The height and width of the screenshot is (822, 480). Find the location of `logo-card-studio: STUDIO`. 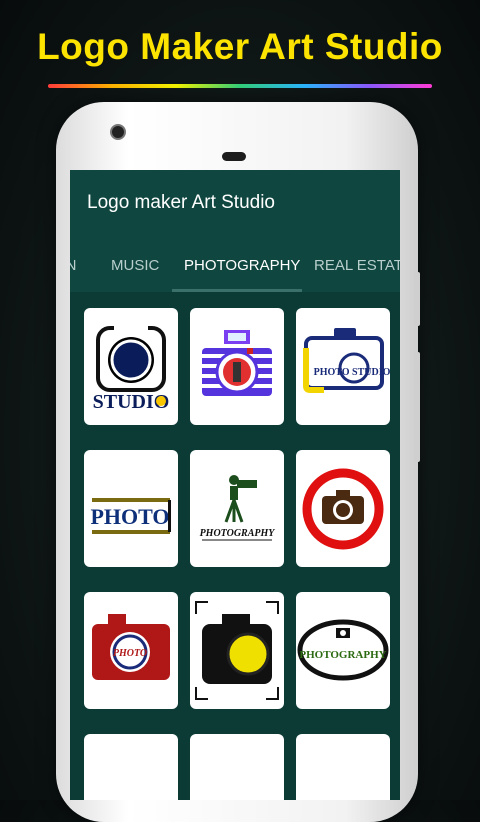

logo-card-studio: STUDIO is located at coordinates (131, 366).